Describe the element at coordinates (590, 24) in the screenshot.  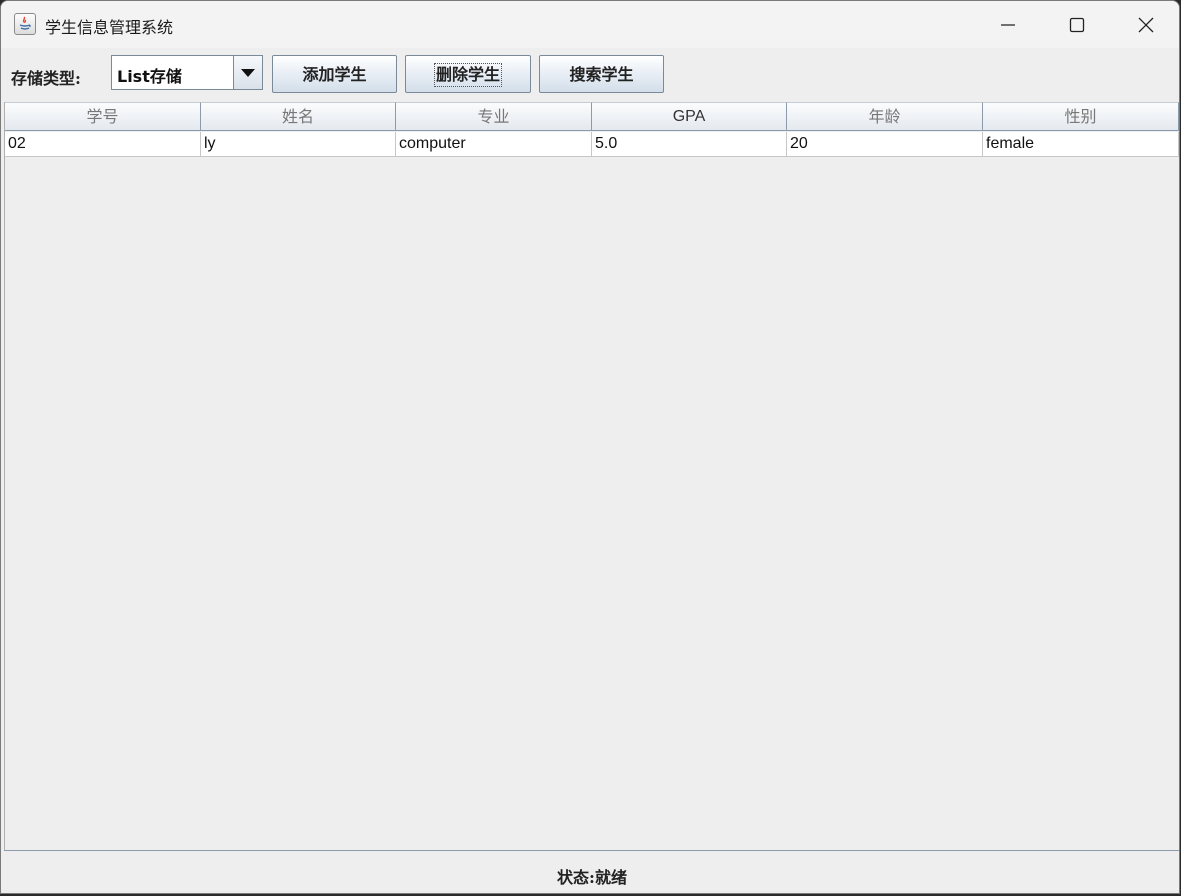
I see `title-bar: 学生信息管理系统` at that location.